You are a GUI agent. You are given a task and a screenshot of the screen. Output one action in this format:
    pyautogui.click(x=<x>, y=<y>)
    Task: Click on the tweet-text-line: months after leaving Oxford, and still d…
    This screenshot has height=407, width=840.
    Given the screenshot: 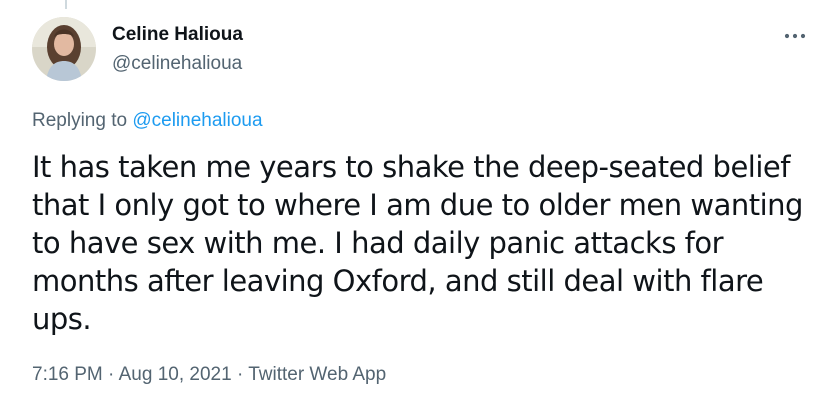 What is the action you would take?
    pyautogui.click(x=398, y=281)
    